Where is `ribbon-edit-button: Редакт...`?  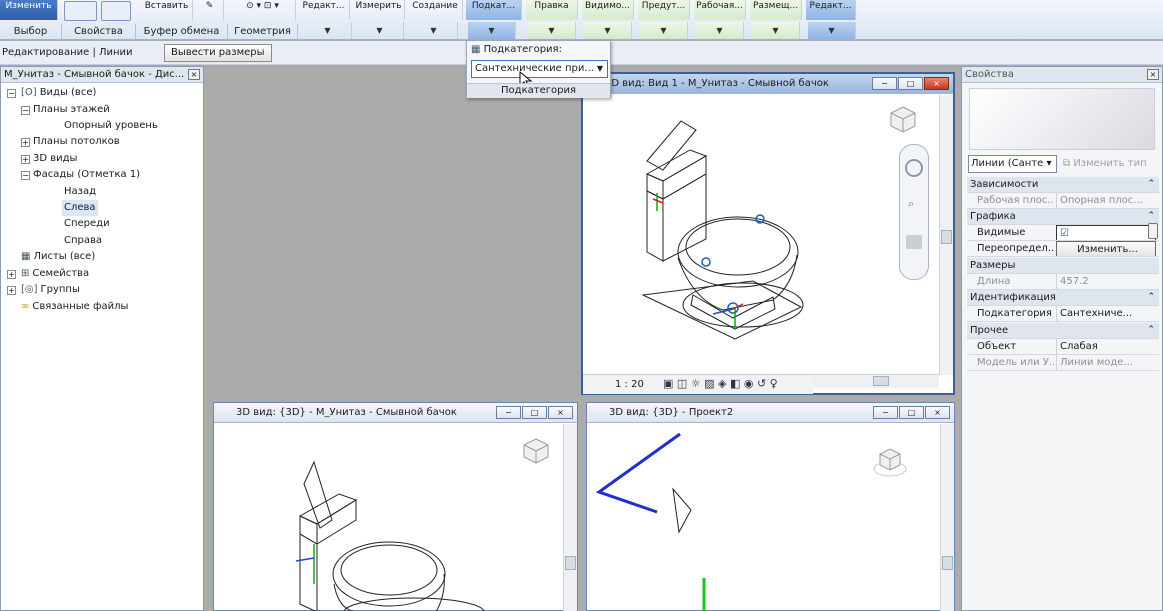 ribbon-edit-button: Редакт... is located at coordinates (324, 10).